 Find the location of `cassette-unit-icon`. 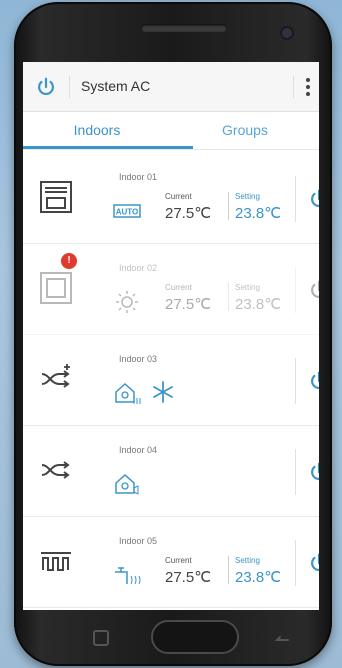

cassette-unit-icon is located at coordinates (56, 288).